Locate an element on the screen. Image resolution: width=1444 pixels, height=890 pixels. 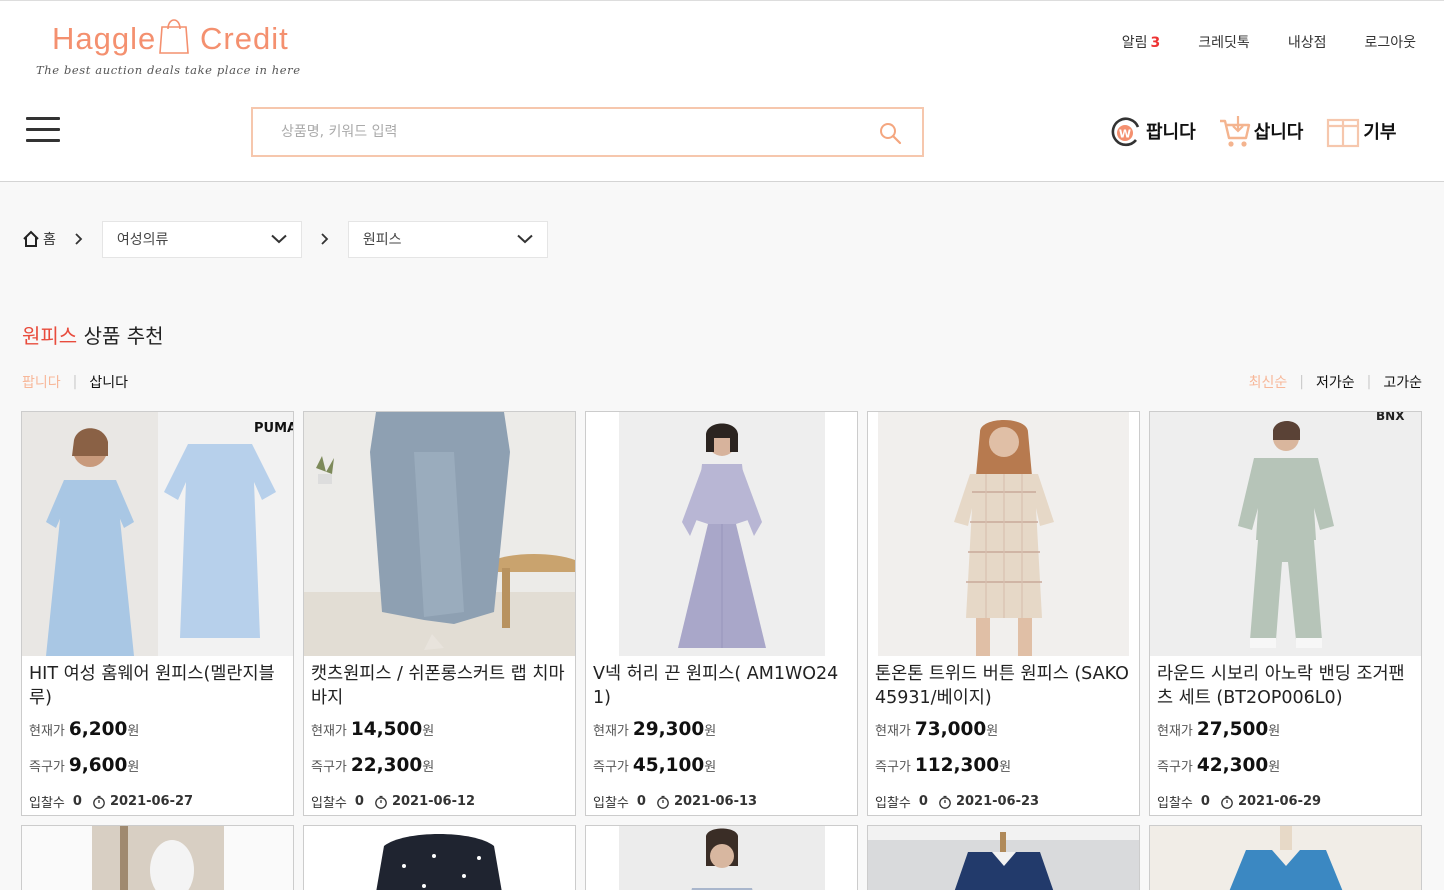
product-meta: 입찰수 0 2021-06-27 is located at coordinates (111, 801).